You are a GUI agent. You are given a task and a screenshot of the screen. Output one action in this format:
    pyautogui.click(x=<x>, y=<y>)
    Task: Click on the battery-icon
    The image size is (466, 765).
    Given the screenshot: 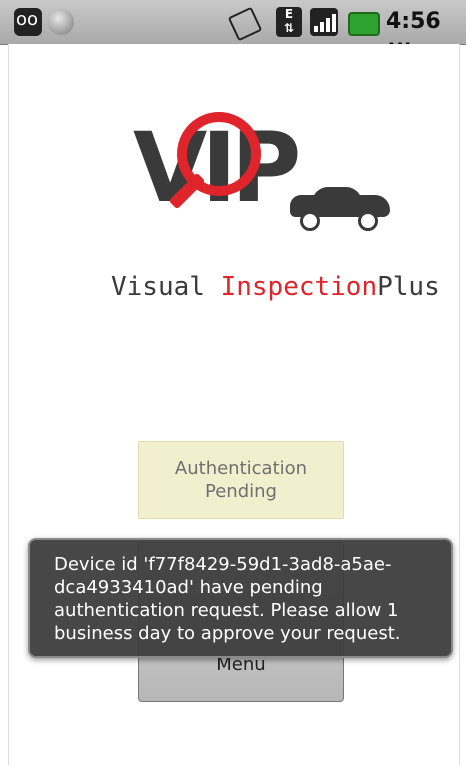 What is the action you would take?
    pyautogui.click(x=364, y=24)
    